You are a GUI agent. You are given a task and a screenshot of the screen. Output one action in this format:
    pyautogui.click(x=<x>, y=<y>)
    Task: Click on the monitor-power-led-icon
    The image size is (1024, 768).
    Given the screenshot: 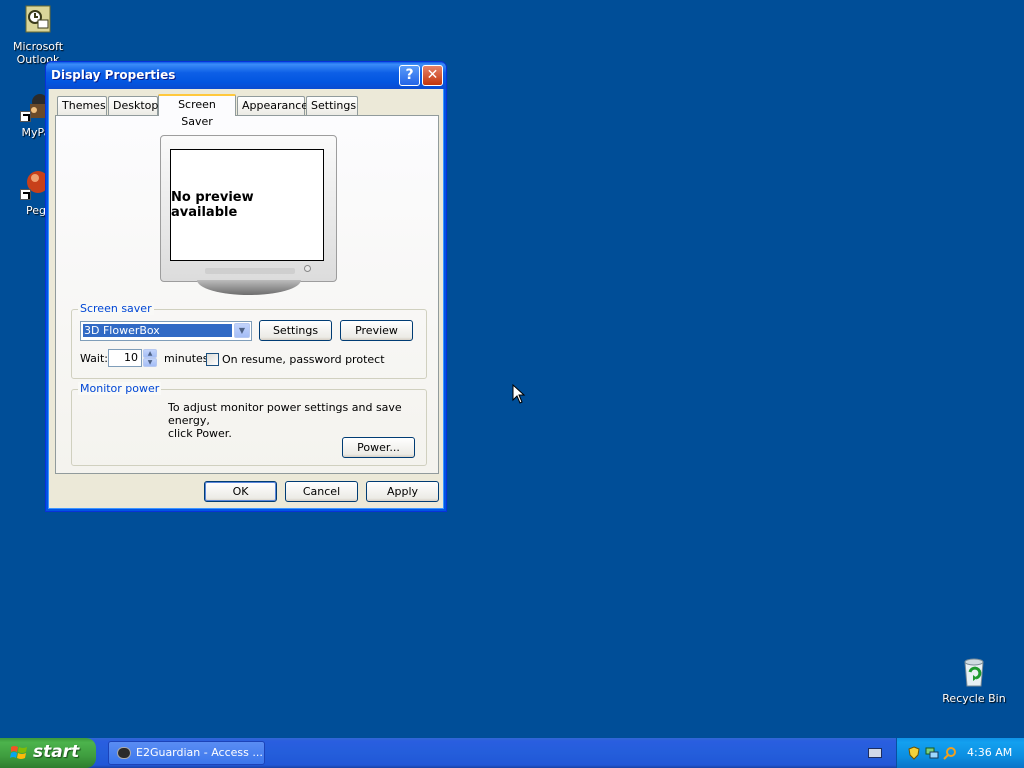 What is the action you would take?
    pyautogui.click(x=307, y=268)
    